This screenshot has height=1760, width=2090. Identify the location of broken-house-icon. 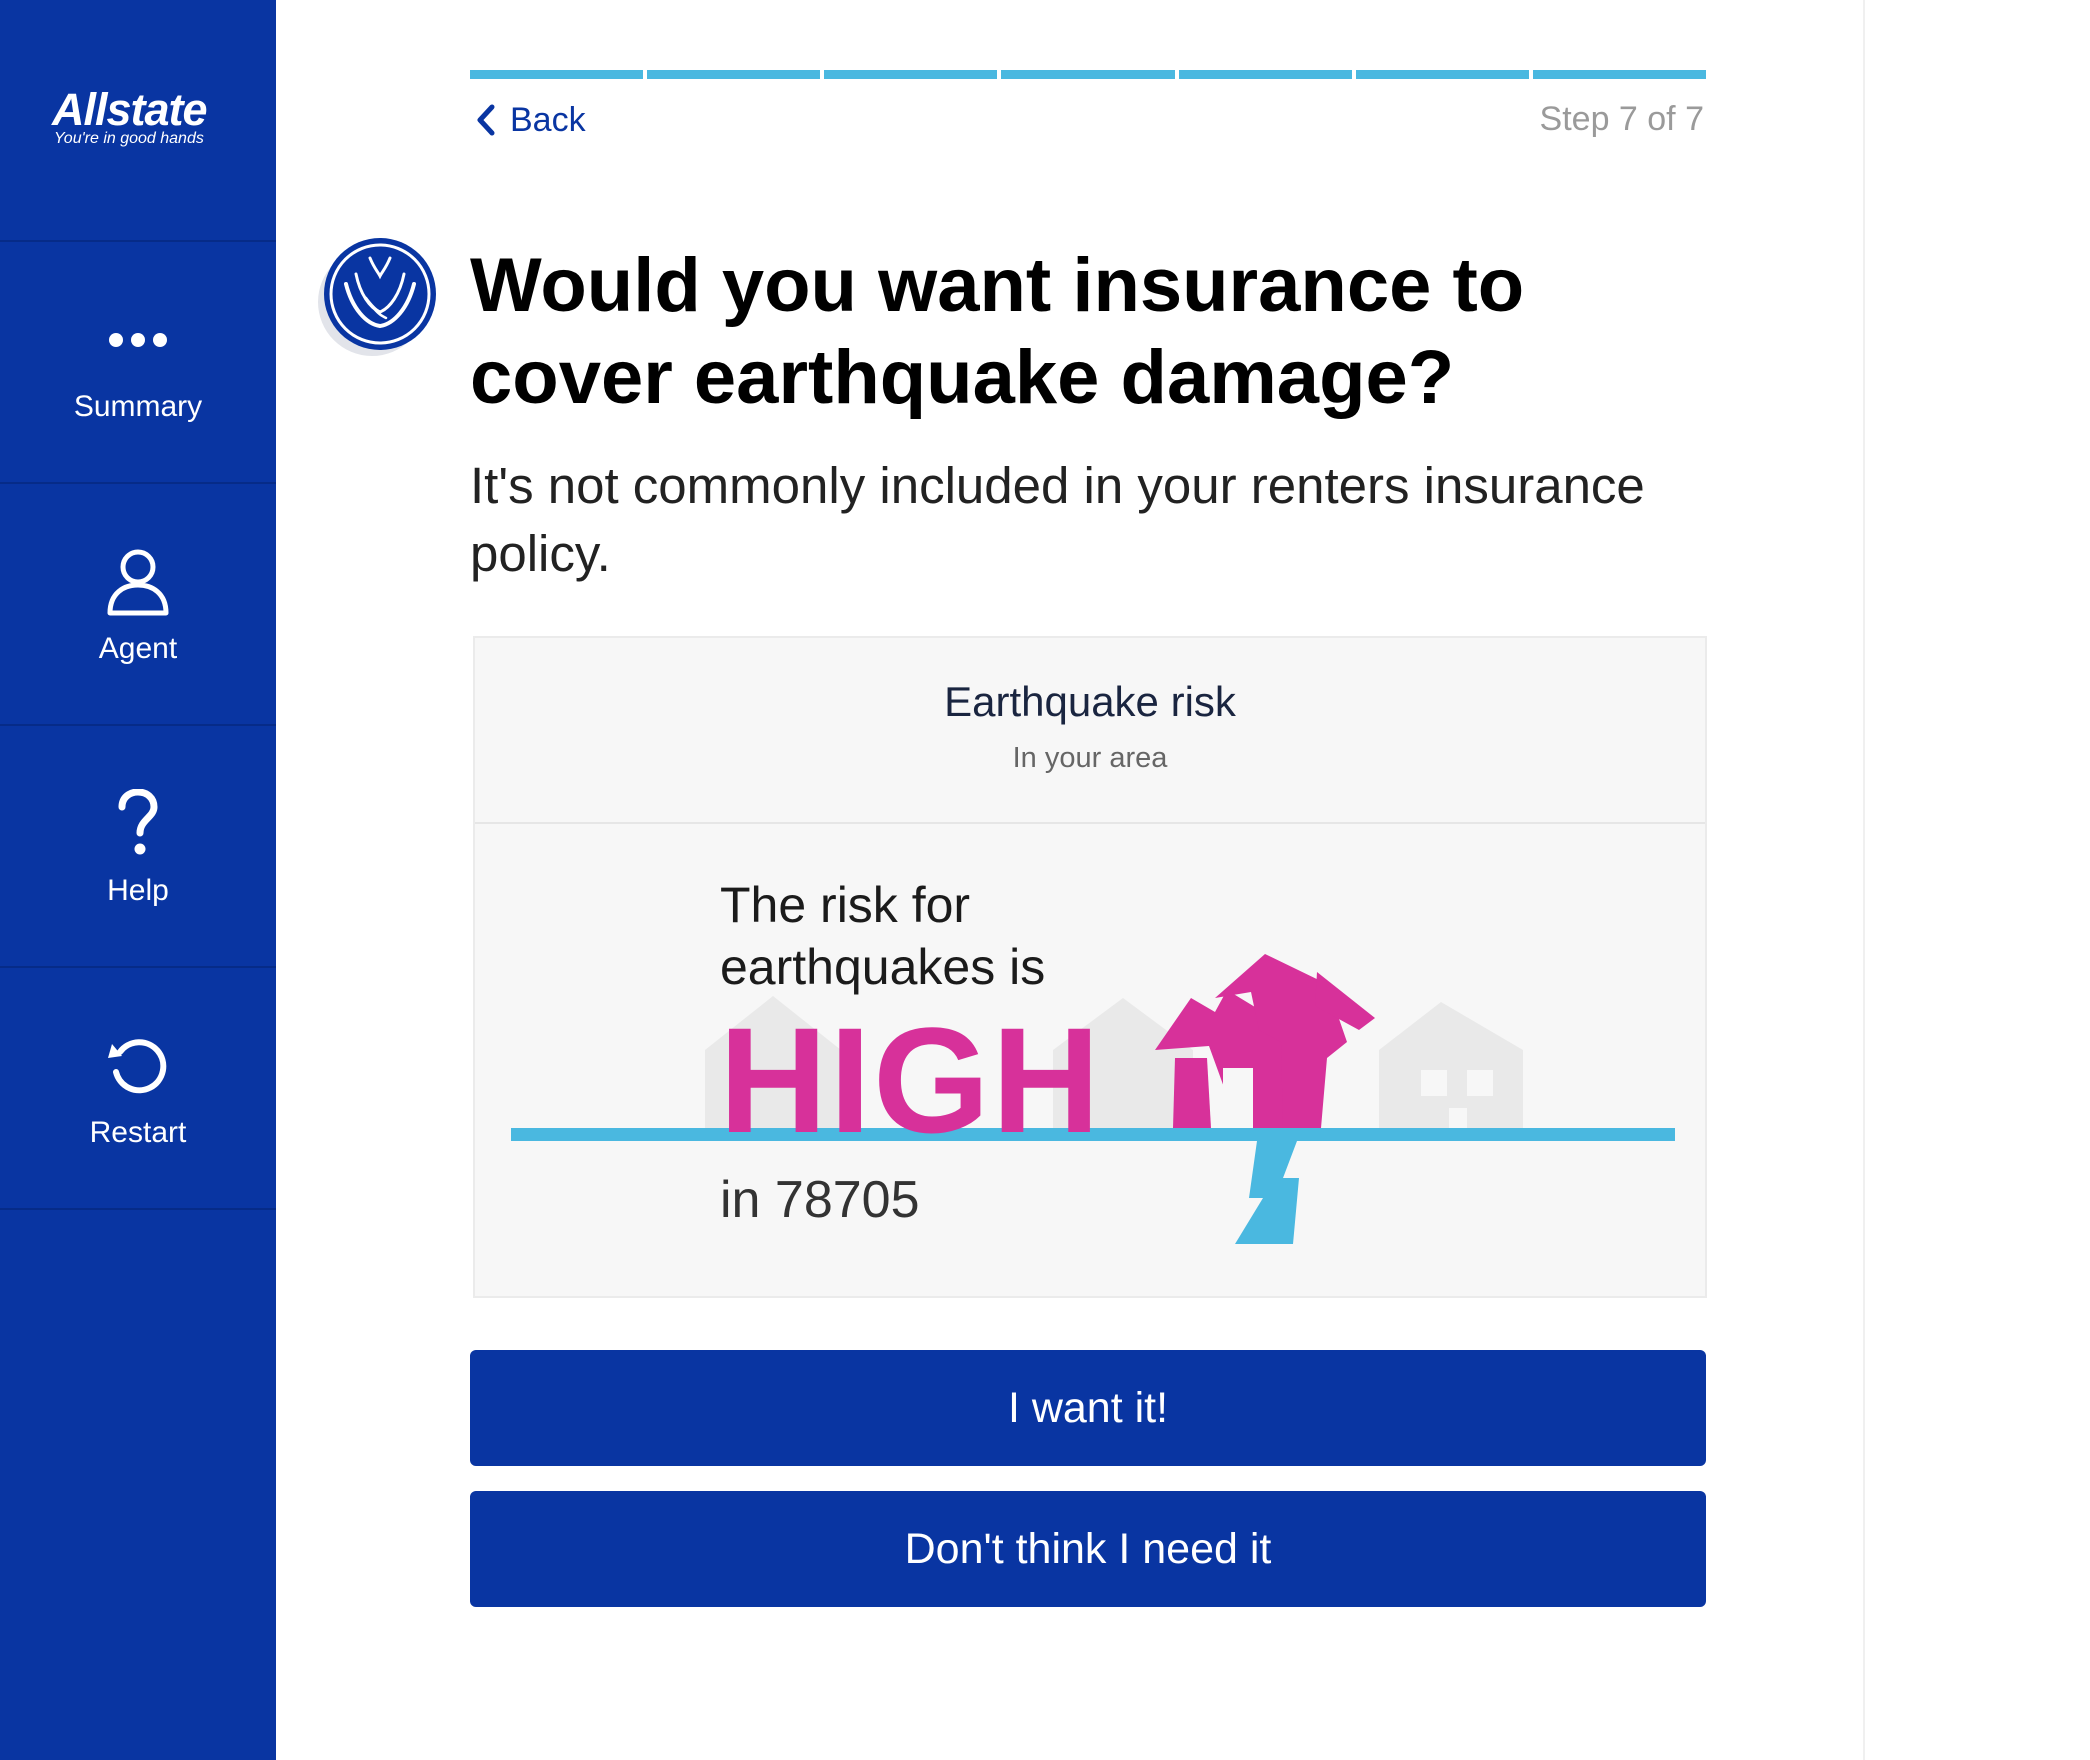
(1265, 1041).